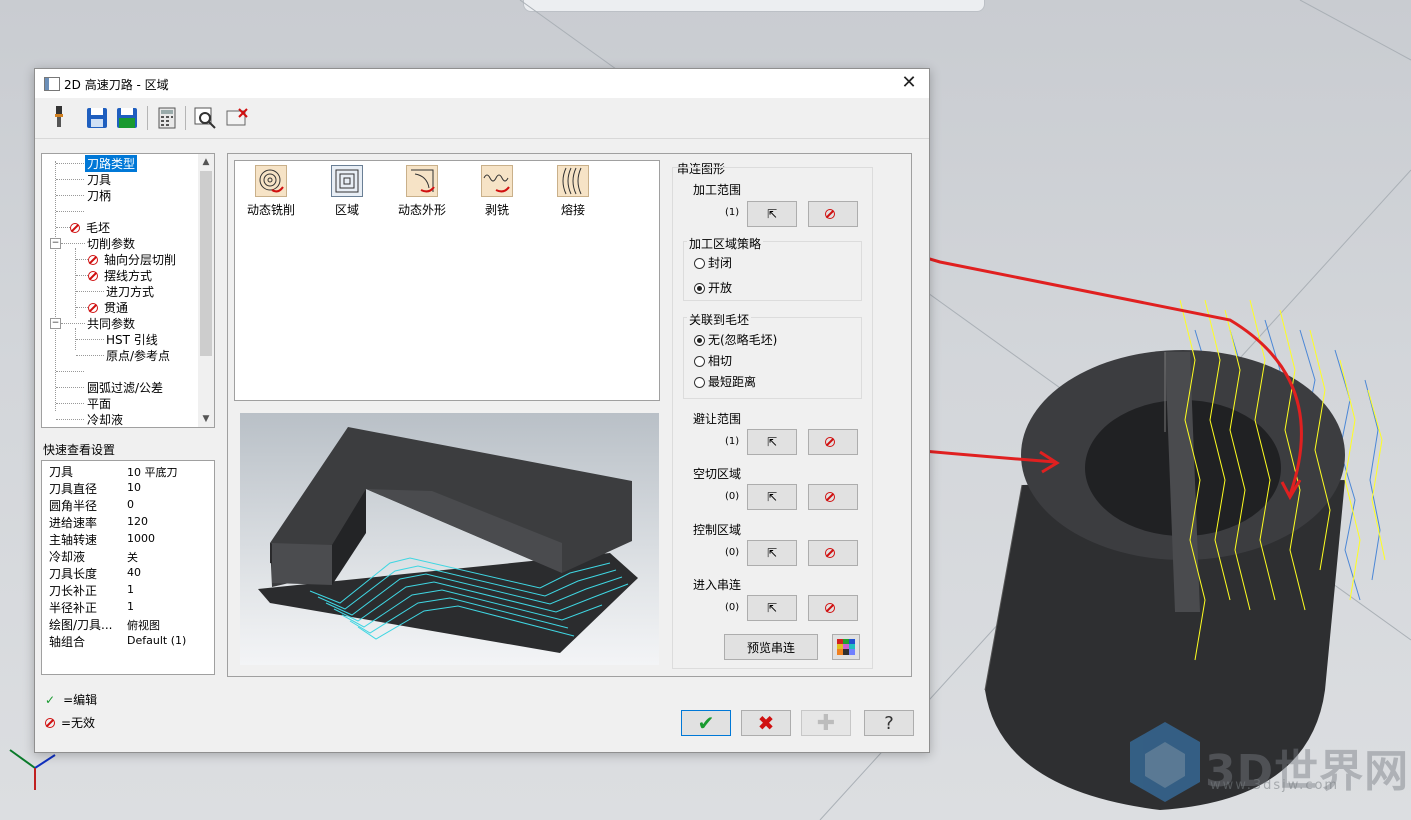 This screenshot has width=1411, height=820. Describe the element at coordinates (132, 557) in the screenshot. I see `qv-value: 关` at that location.